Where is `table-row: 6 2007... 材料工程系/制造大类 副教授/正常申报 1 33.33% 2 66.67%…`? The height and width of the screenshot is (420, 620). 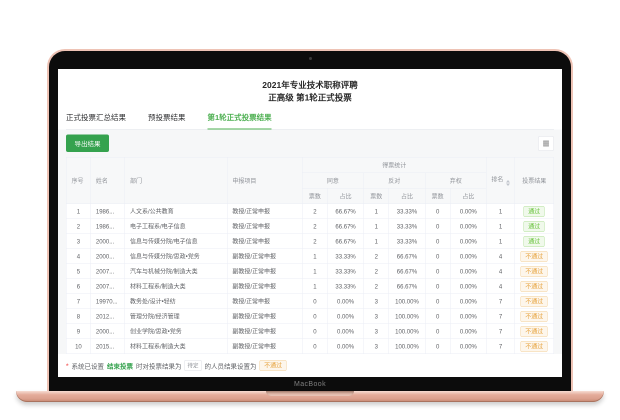 table-row: 6 2007... 材料工程系/制造大类 副教授/正常申报 1 33.33% 2 66.67%… is located at coordinates (310, 286).